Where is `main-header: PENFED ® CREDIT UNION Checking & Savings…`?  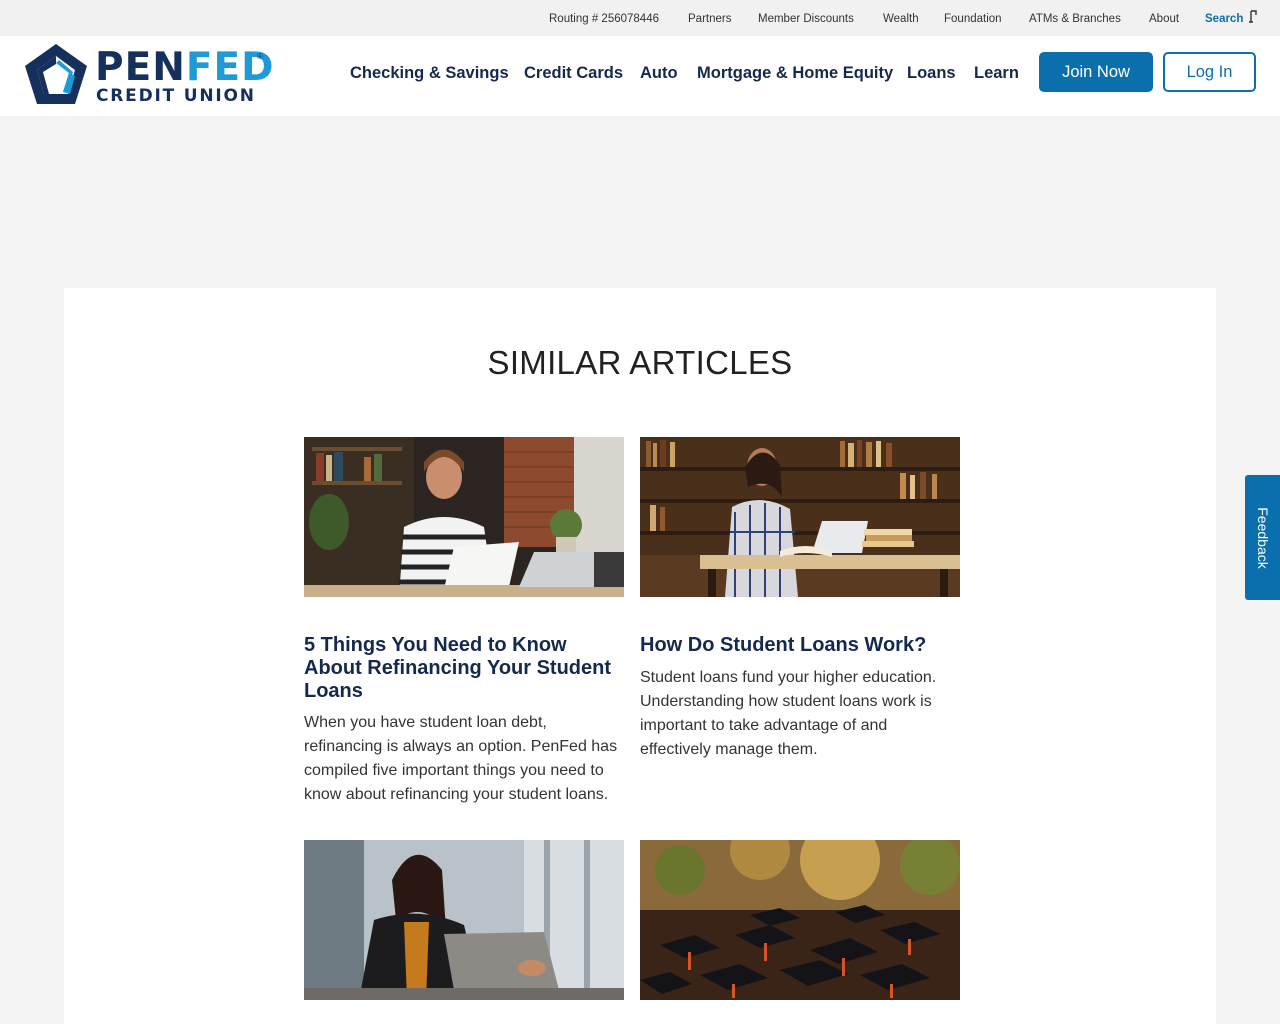
main-header: PENFED ® CREDIT UNION Checking & Savings… is located at coordinates (640, 76).